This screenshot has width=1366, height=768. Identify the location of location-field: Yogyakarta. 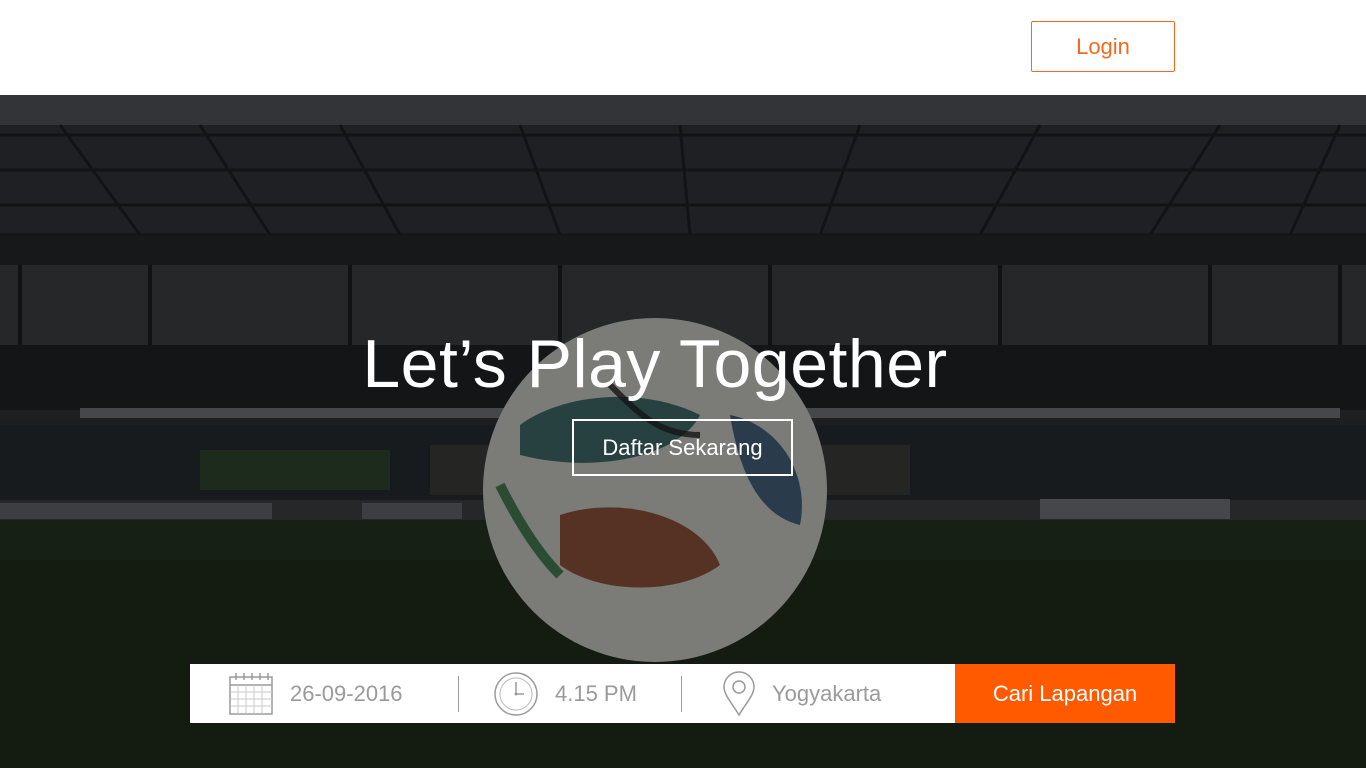
(822, 693).